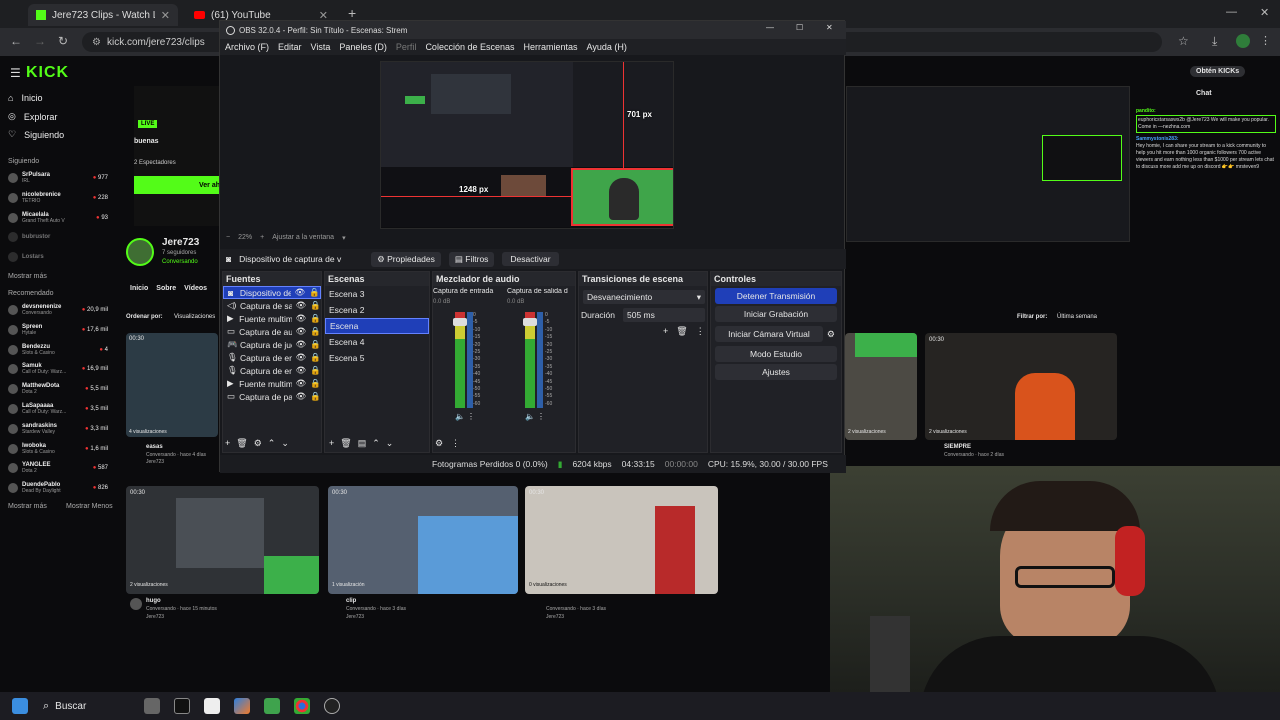 The image size is (1280, 720). Describe the element at coordinates (258, 443) in the screenshot. I see `source-settings-icon: ⚙` at that location.